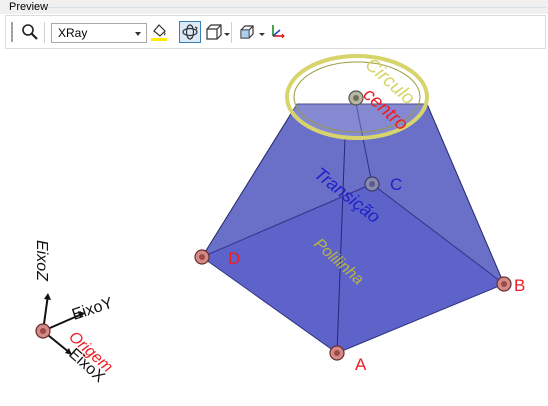 This screenshot has width=548, height=406. What do you see at coordinates (519, 285) in the screenshot?
I see `point-b-label: B` at bounding box center [519, 285].